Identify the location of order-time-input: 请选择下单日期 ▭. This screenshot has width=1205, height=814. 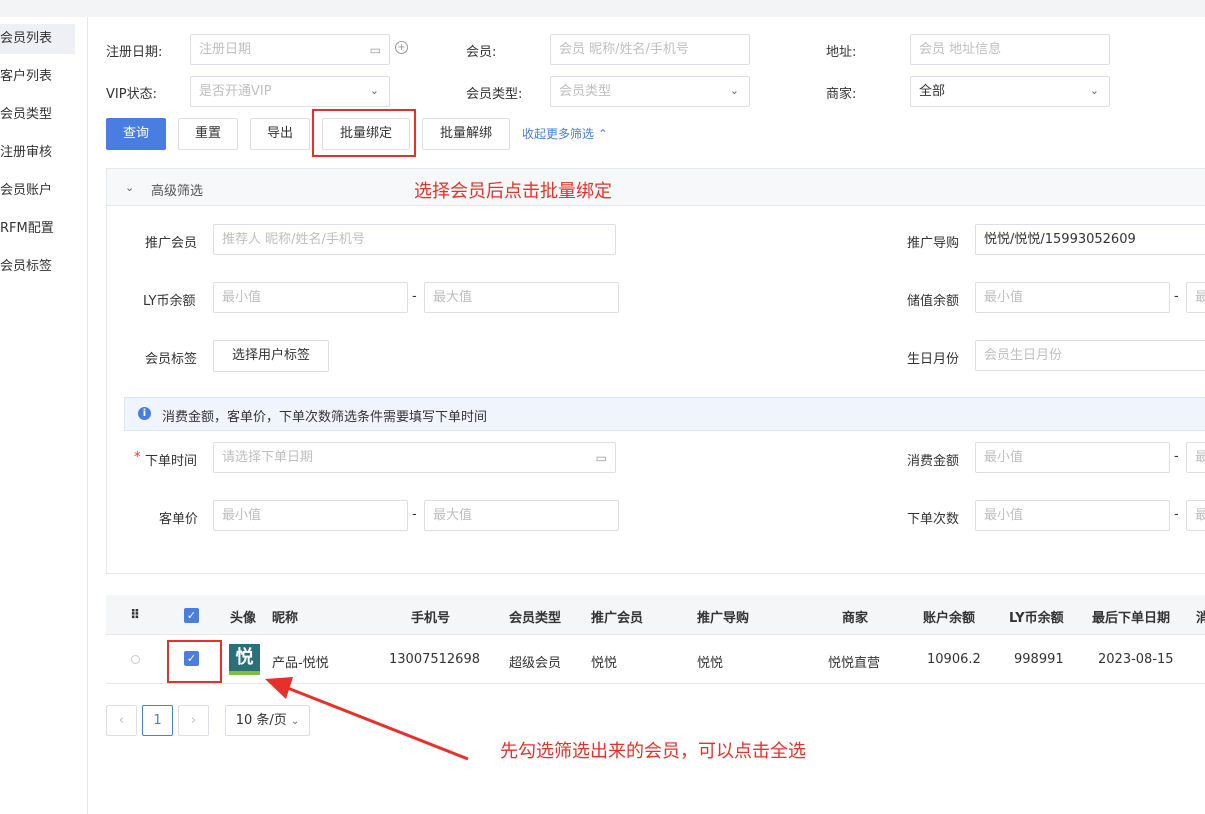
(414, 457).